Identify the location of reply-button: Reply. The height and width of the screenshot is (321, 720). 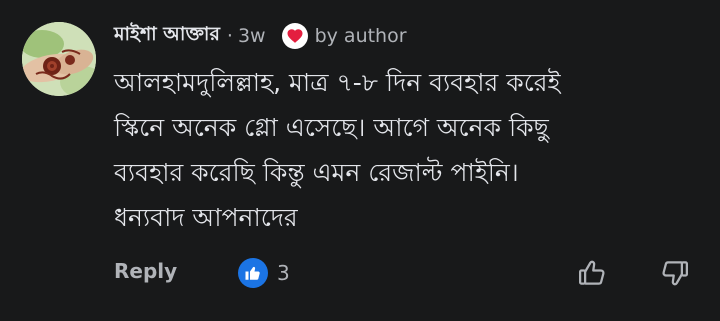
(145, 271).